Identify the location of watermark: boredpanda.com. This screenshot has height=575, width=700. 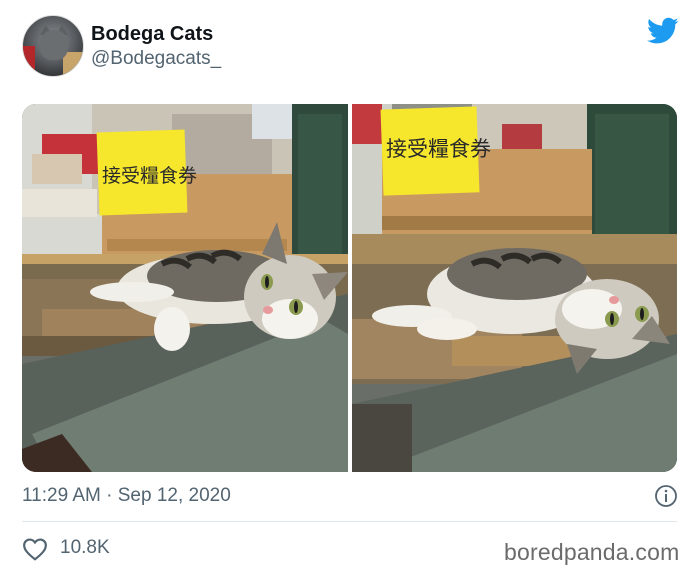
(592, 552).